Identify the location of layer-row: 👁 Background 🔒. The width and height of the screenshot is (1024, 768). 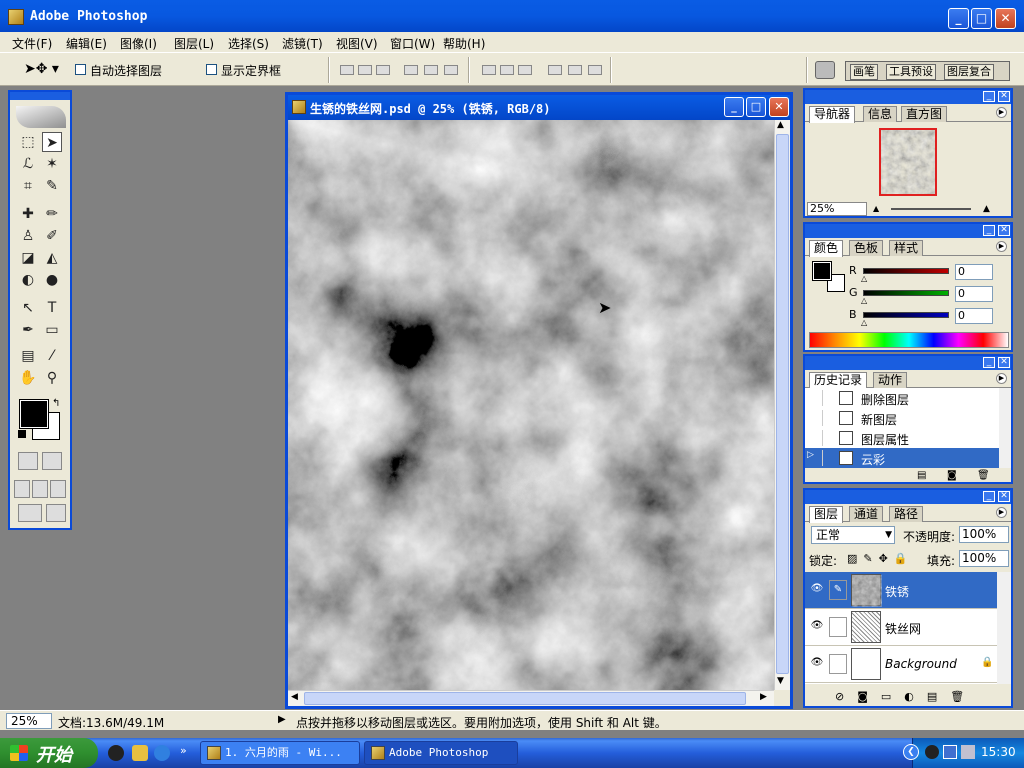
(901, 664).